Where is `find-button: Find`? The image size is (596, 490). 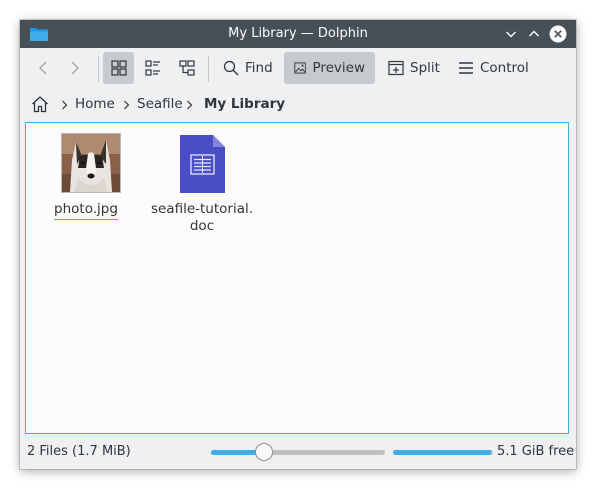
find-button: Find is located at coordinates (248, 68).